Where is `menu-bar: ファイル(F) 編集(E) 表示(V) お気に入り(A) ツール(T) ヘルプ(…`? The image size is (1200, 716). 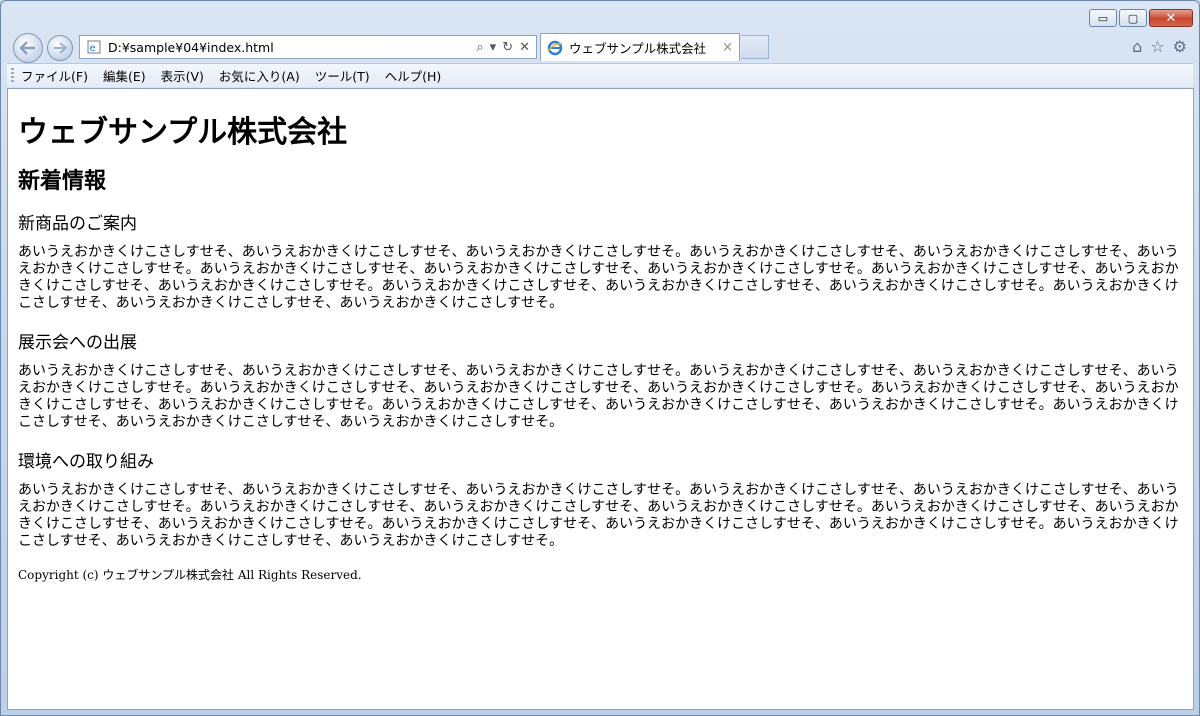 menu-bar: ファイル(F) 編集(E) 表示(V) お気に入り(A) ツール(T) ヘルプ(… is located at coordinates (600, 75).